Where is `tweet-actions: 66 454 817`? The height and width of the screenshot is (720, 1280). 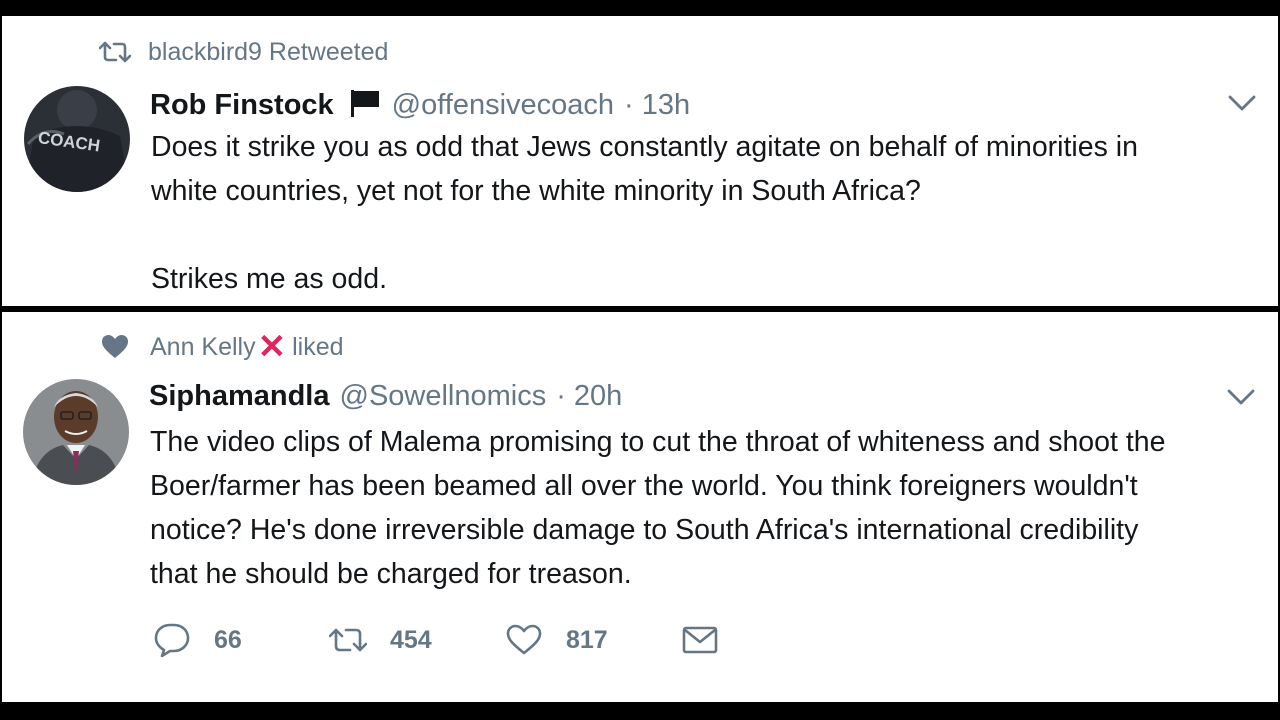 tweet-actions: 66 454 817 is located at coordinates (436, 640).